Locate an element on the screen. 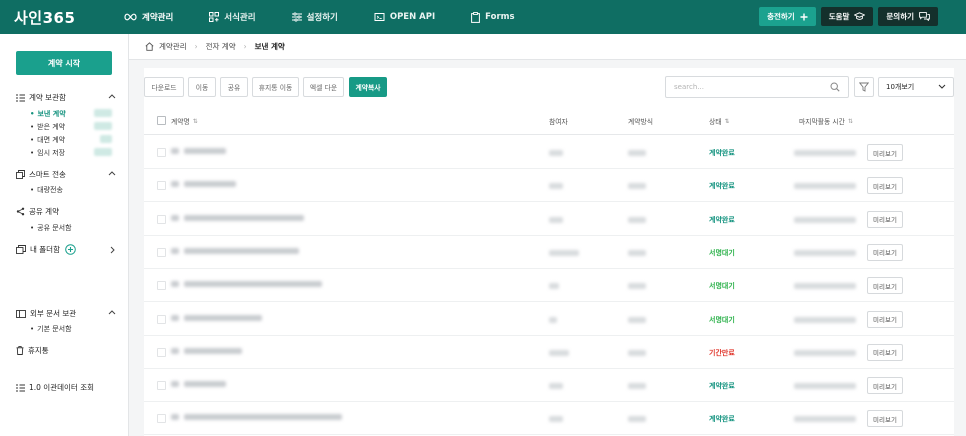 This screenshot has height=436, width=966. nav-open-api: OPEN API is located at coordinates (404, 17).